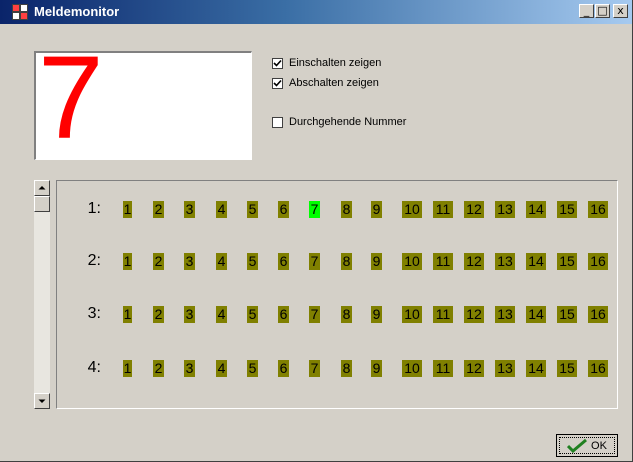 This screenshot has height=462, width=633. Describe the element at coordinates (620, 11) in the screenshot. I see `close-button: x` at that location.